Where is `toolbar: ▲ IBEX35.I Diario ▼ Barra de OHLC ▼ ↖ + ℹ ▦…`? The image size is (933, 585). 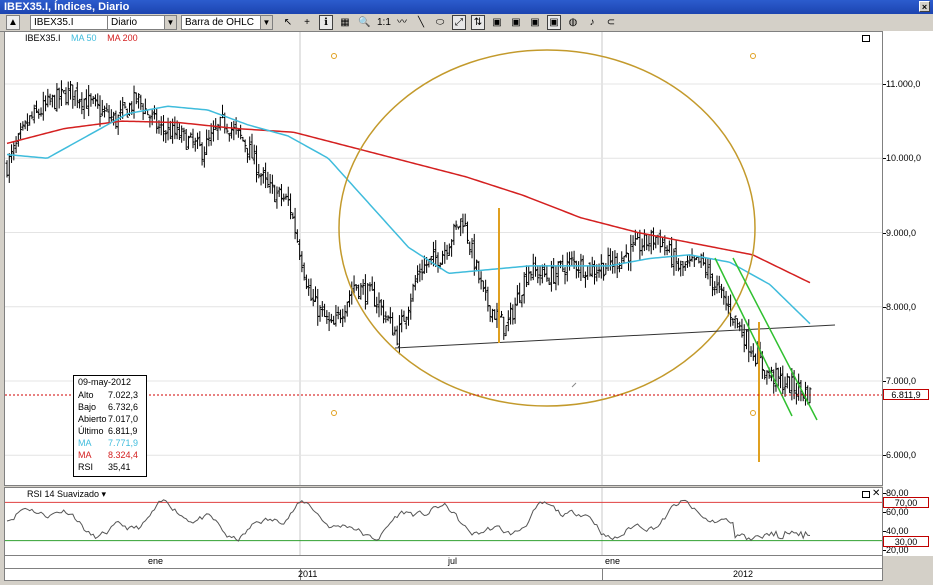
toolbar: ▲ IBEX35.I Diario ▼ Barra de OHLC ▼ ↖ + ℹ ▦… is located at coordinates (466, 23).